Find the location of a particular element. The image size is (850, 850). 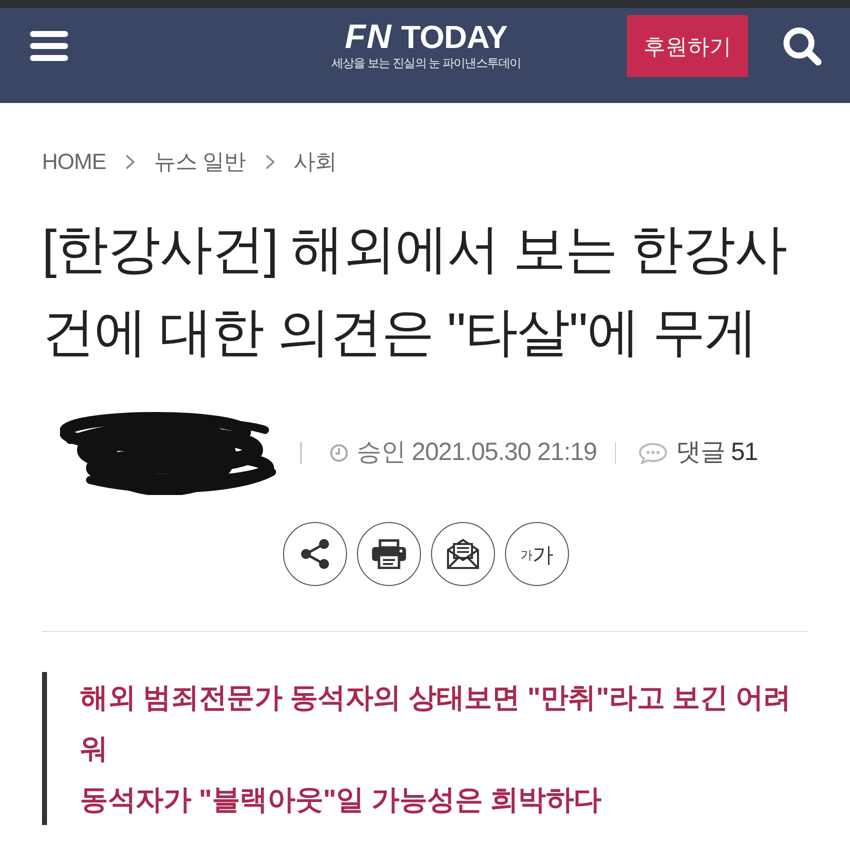

envelope-icon is located at coordinates (463, 554).